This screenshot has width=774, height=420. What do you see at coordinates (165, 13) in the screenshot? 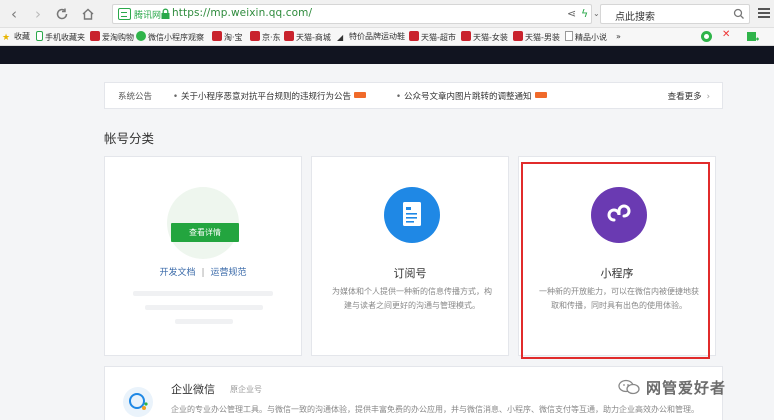
I see `lock-icon` at bounding box center [165, 13].